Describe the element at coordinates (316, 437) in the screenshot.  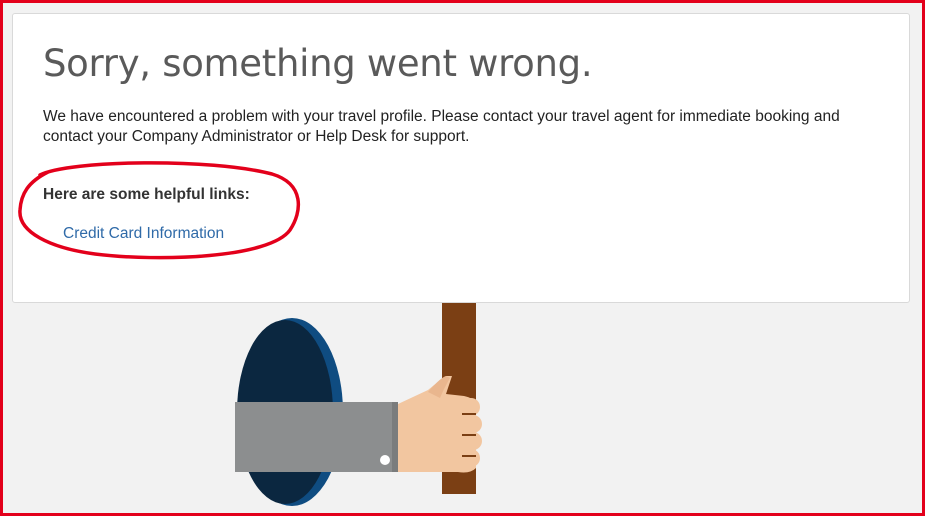
I see `sleeve-shape` at that location.